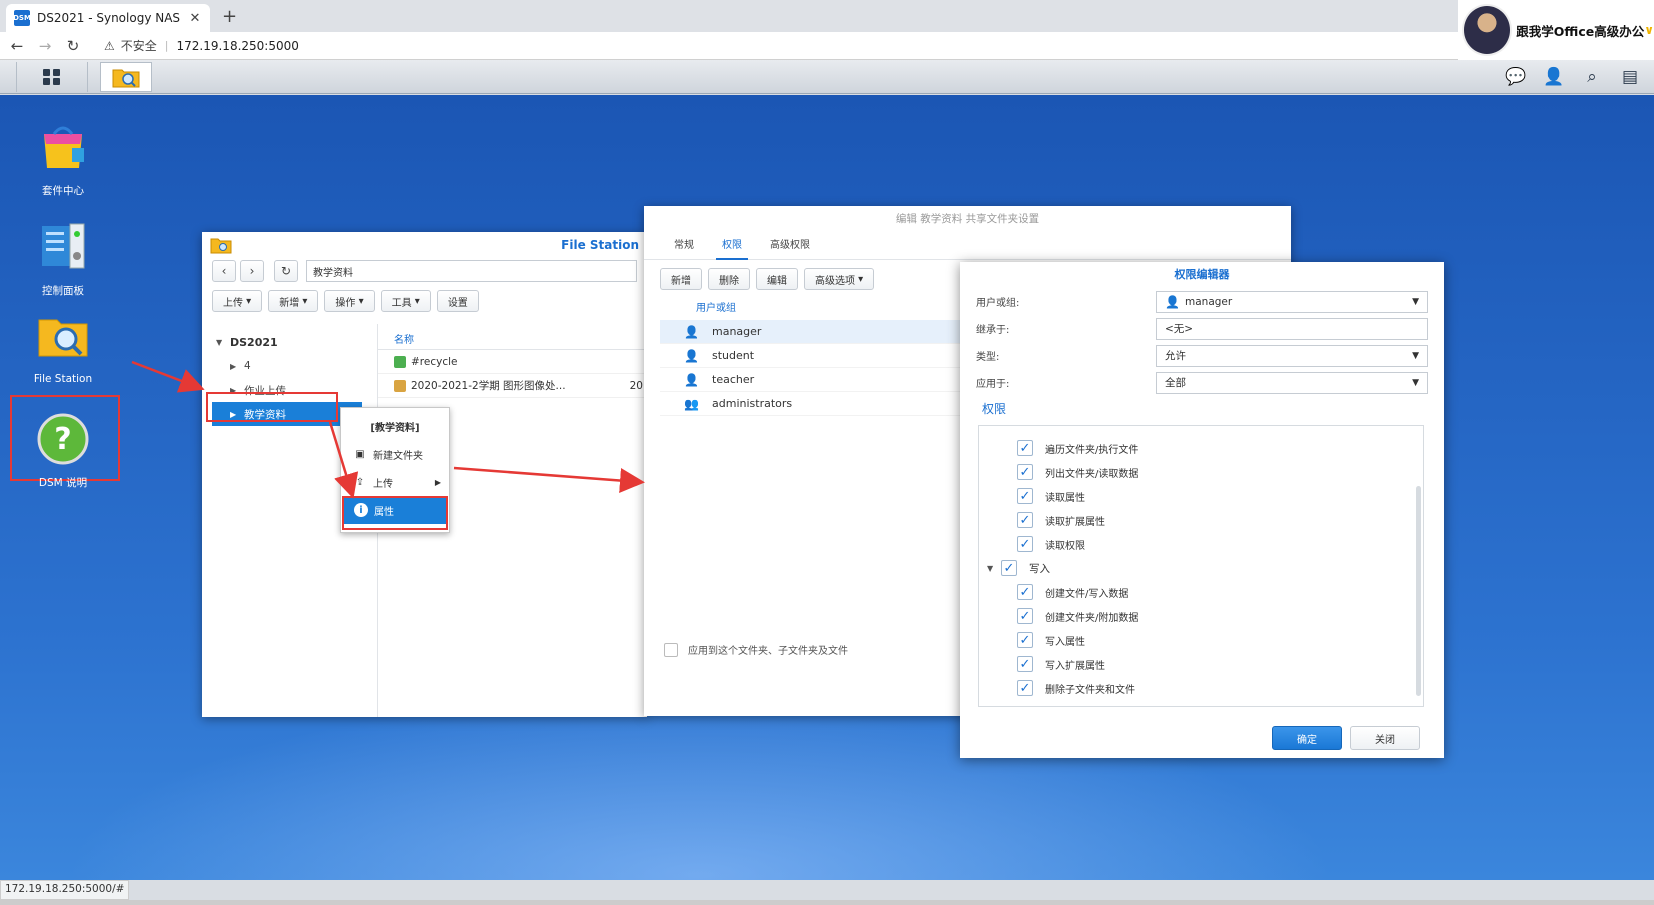  I want to click on forward-icon: →, so click(45, 46).